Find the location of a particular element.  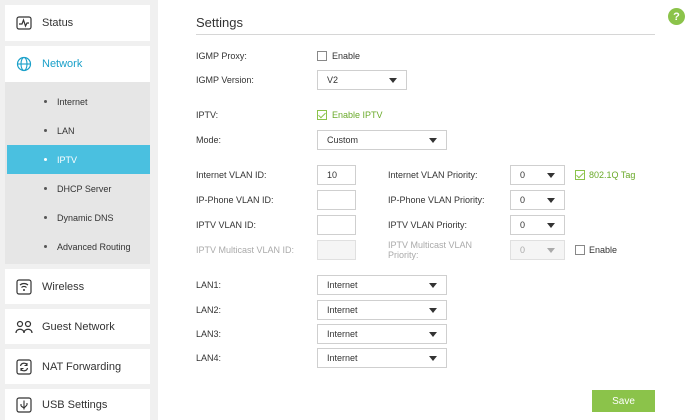

submenu-item-dhcp-server: DHCP Server is located at coordinates (78, 188).